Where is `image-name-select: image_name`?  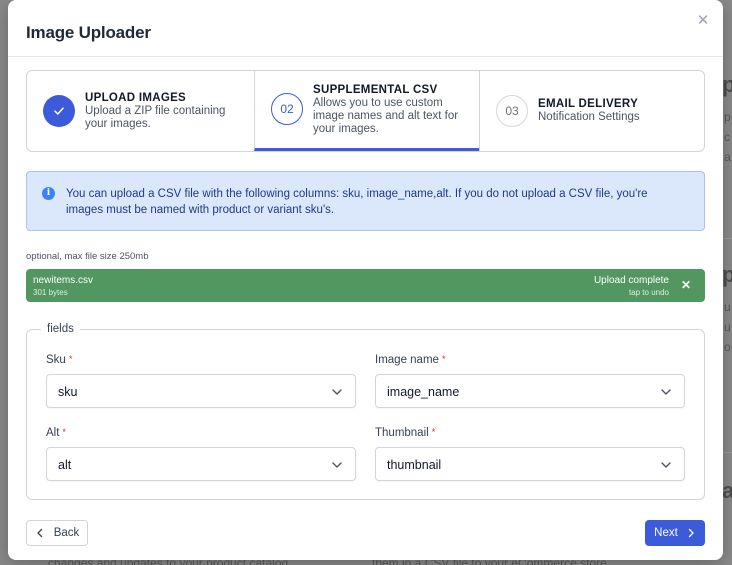 image-name-select: image_name is located at coordinates (530, 391).